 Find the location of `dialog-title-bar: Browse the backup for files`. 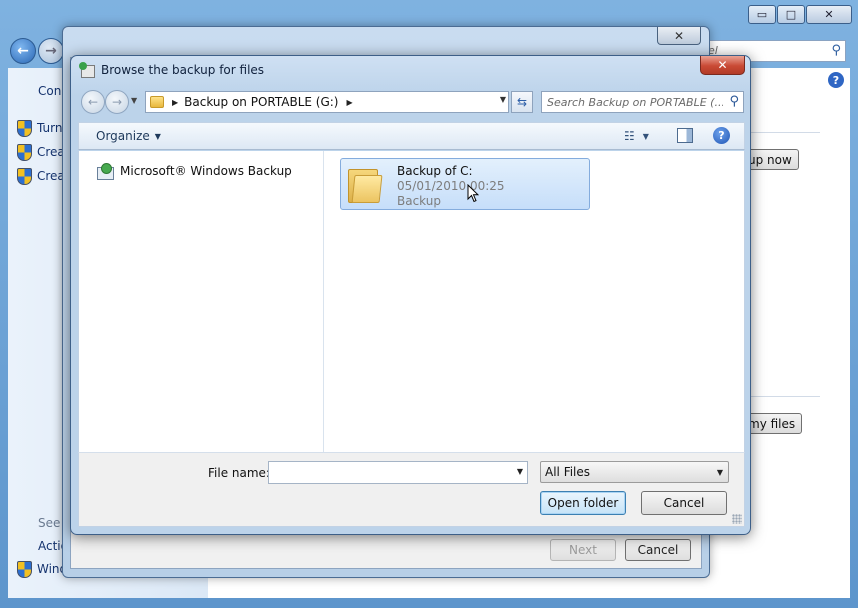

dialog-title-bar: Browse the backup for files is located at coordinates (171, 70).